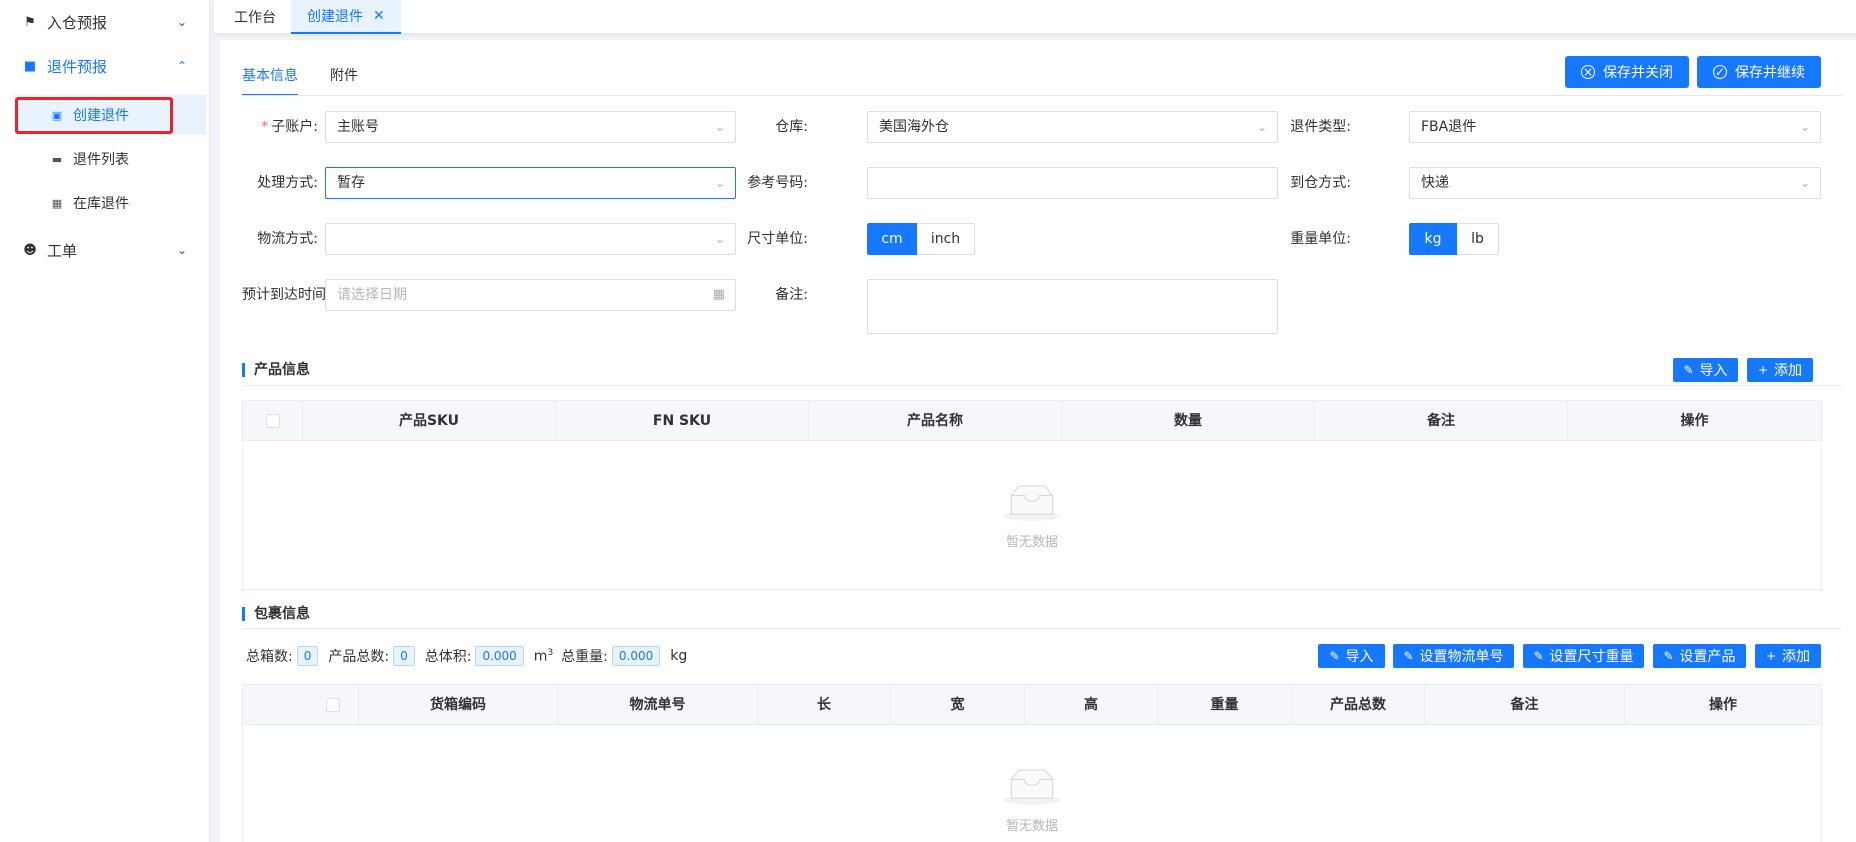  Describe the element at coordinates (1433, 239) in the screenshot. I see `weight-unit-kg: kg` at that location.